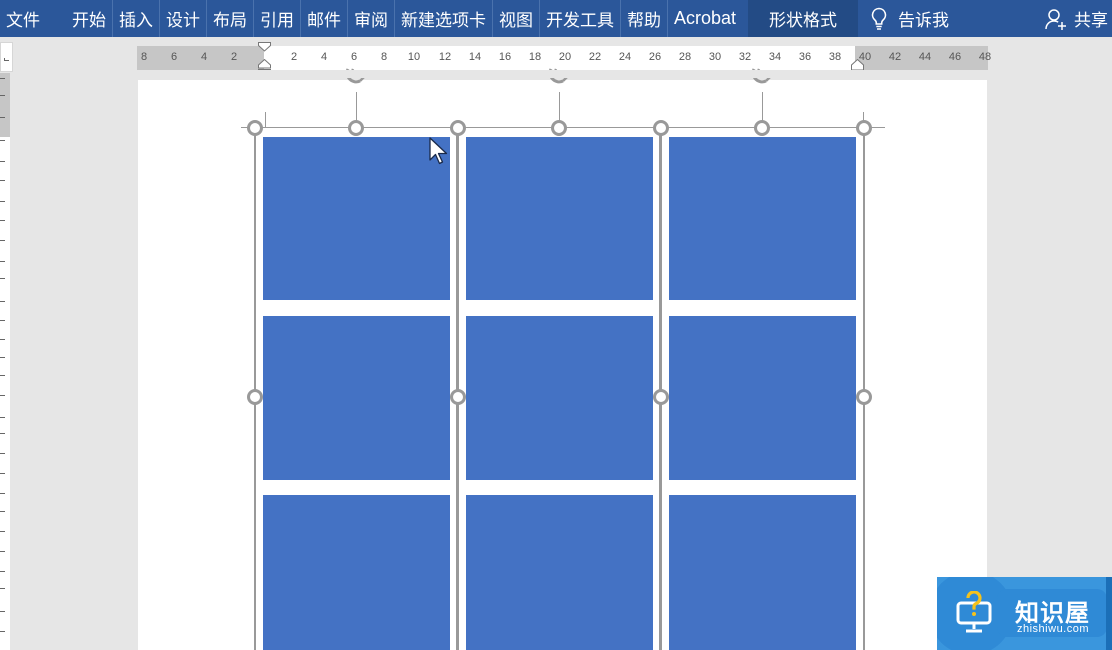  I want to click on tab-label: 审阅, so click(371, 21).